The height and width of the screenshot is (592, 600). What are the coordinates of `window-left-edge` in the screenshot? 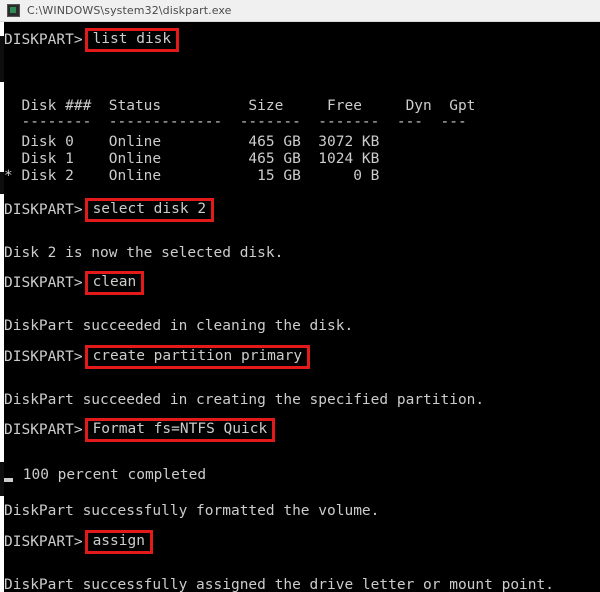 It's located at (2, 307).